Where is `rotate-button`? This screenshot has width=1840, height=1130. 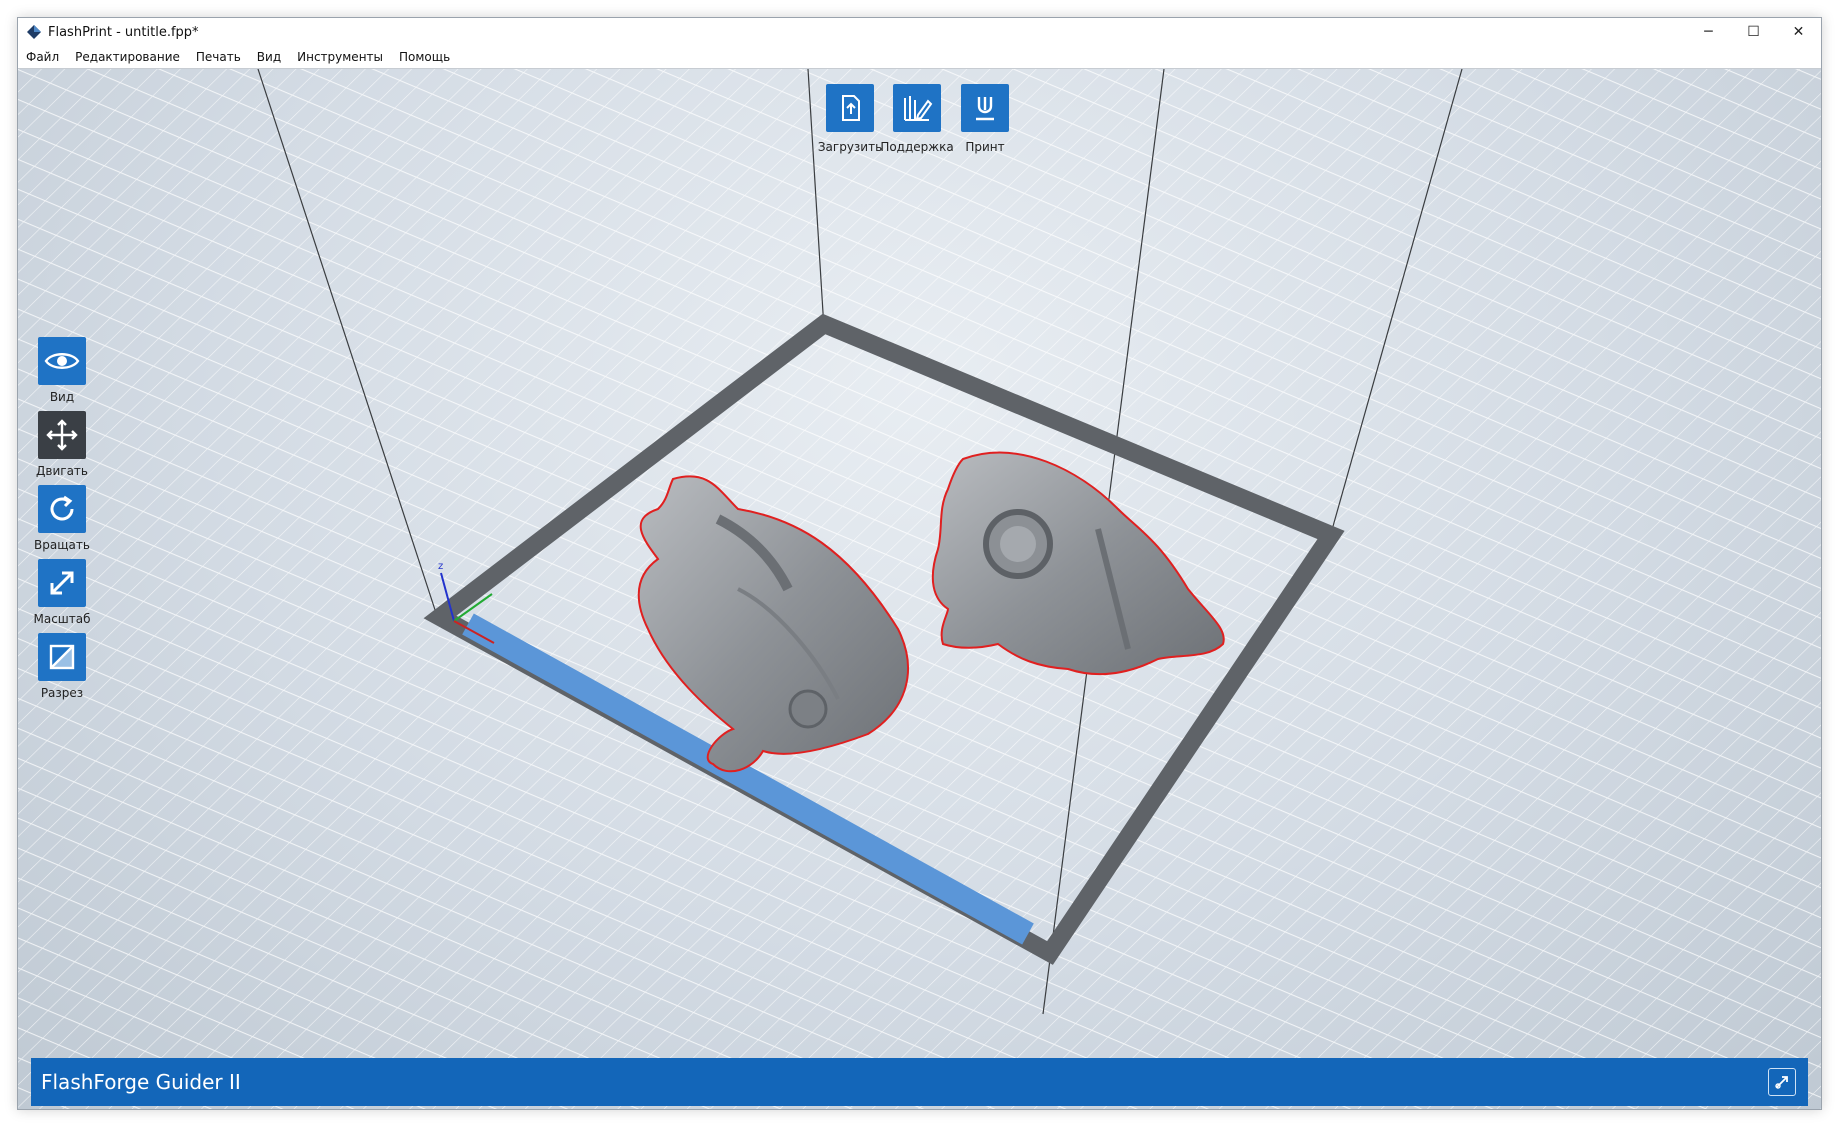
rotate-button is located at coordinates (62, 509).